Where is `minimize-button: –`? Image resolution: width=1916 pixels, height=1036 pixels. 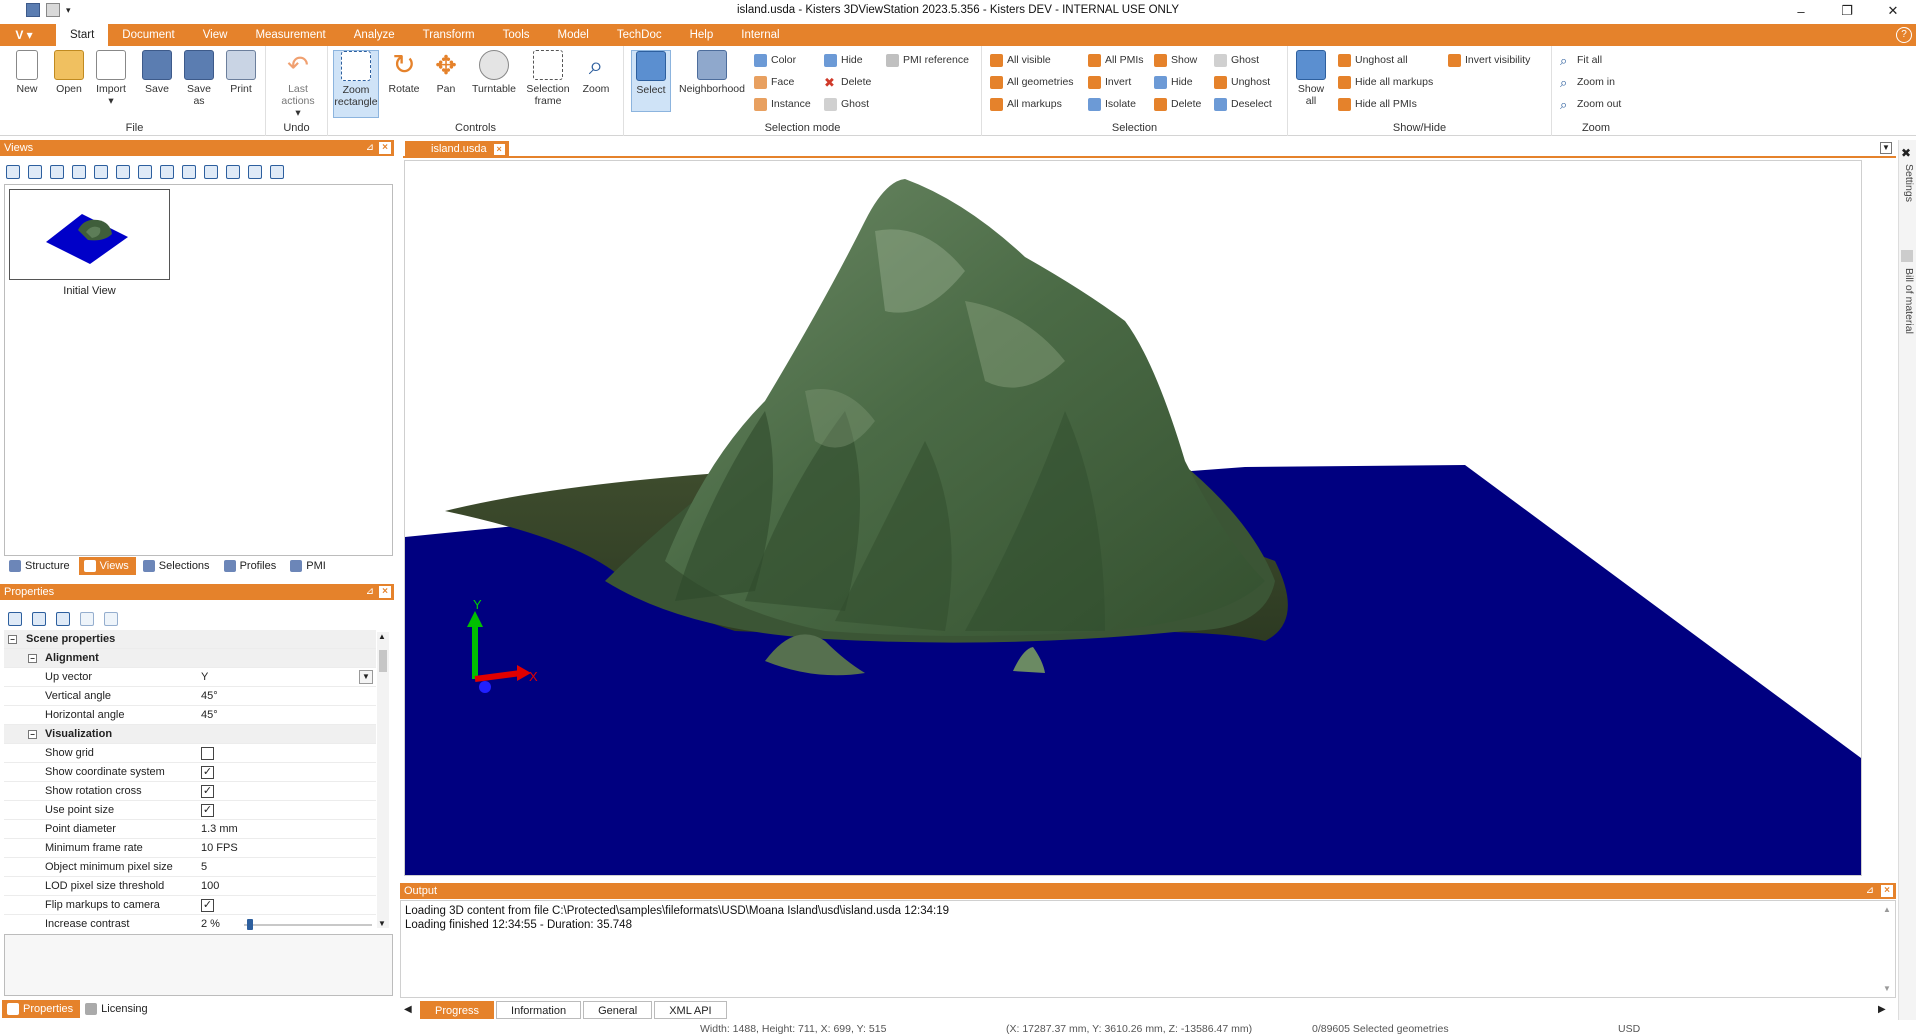 minimize-button: – is located at coordinates (1801, 11).